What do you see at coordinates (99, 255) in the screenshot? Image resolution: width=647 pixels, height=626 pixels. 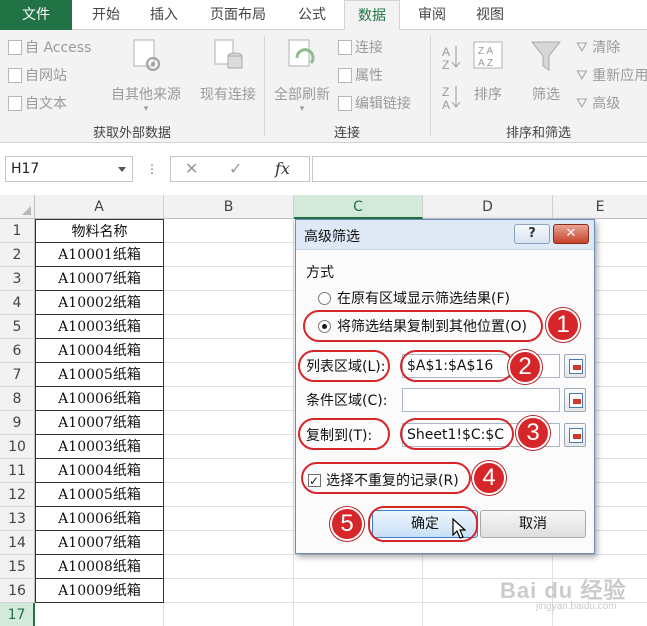 I see `cell-a2: A10001纸箱` at bounding box center [99, 255].